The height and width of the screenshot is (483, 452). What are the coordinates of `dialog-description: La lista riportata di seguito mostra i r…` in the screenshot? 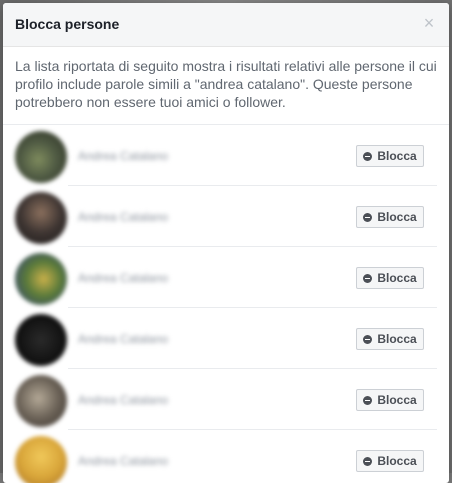 It's located at (226, 84).